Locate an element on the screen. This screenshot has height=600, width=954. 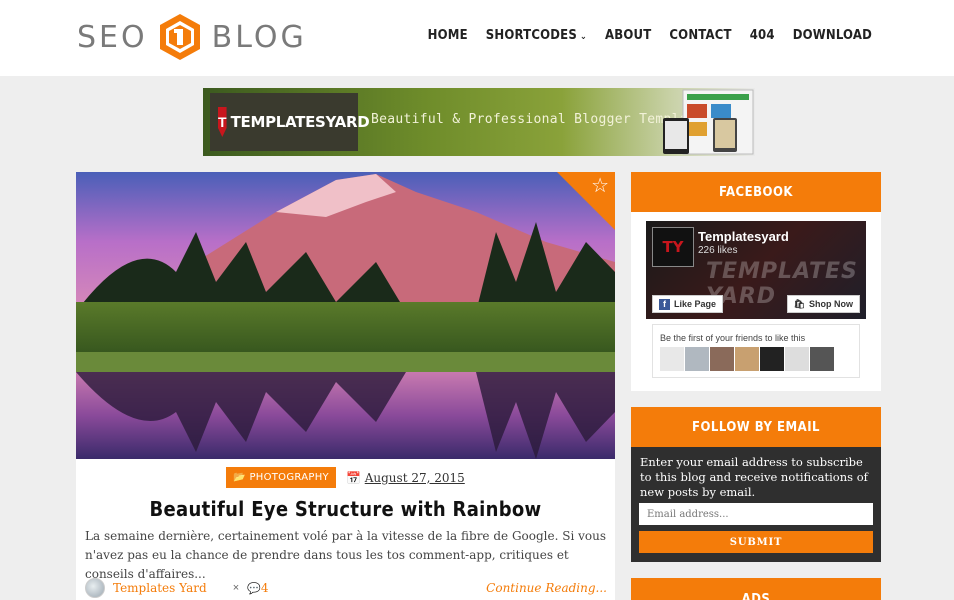
logo-text-left: SEO is located at coordinates (112, 37).